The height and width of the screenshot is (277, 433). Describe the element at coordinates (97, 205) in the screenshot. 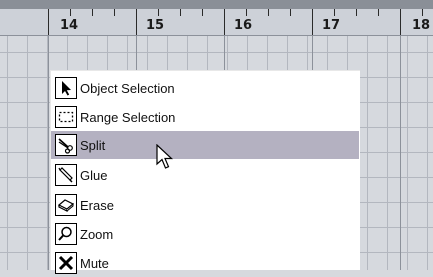

I see `menu-item-label: Erase` at that location.